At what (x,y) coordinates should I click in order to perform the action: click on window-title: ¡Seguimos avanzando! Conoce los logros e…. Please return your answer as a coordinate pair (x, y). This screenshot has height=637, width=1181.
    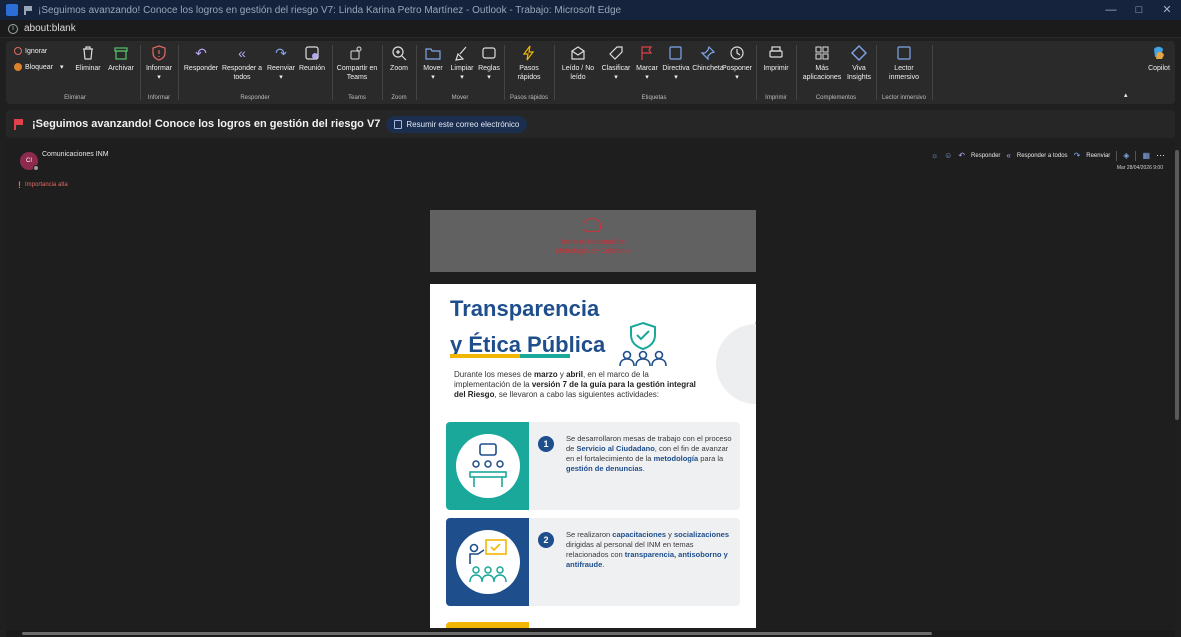
    Looking at the image, I should click on (330, 10).